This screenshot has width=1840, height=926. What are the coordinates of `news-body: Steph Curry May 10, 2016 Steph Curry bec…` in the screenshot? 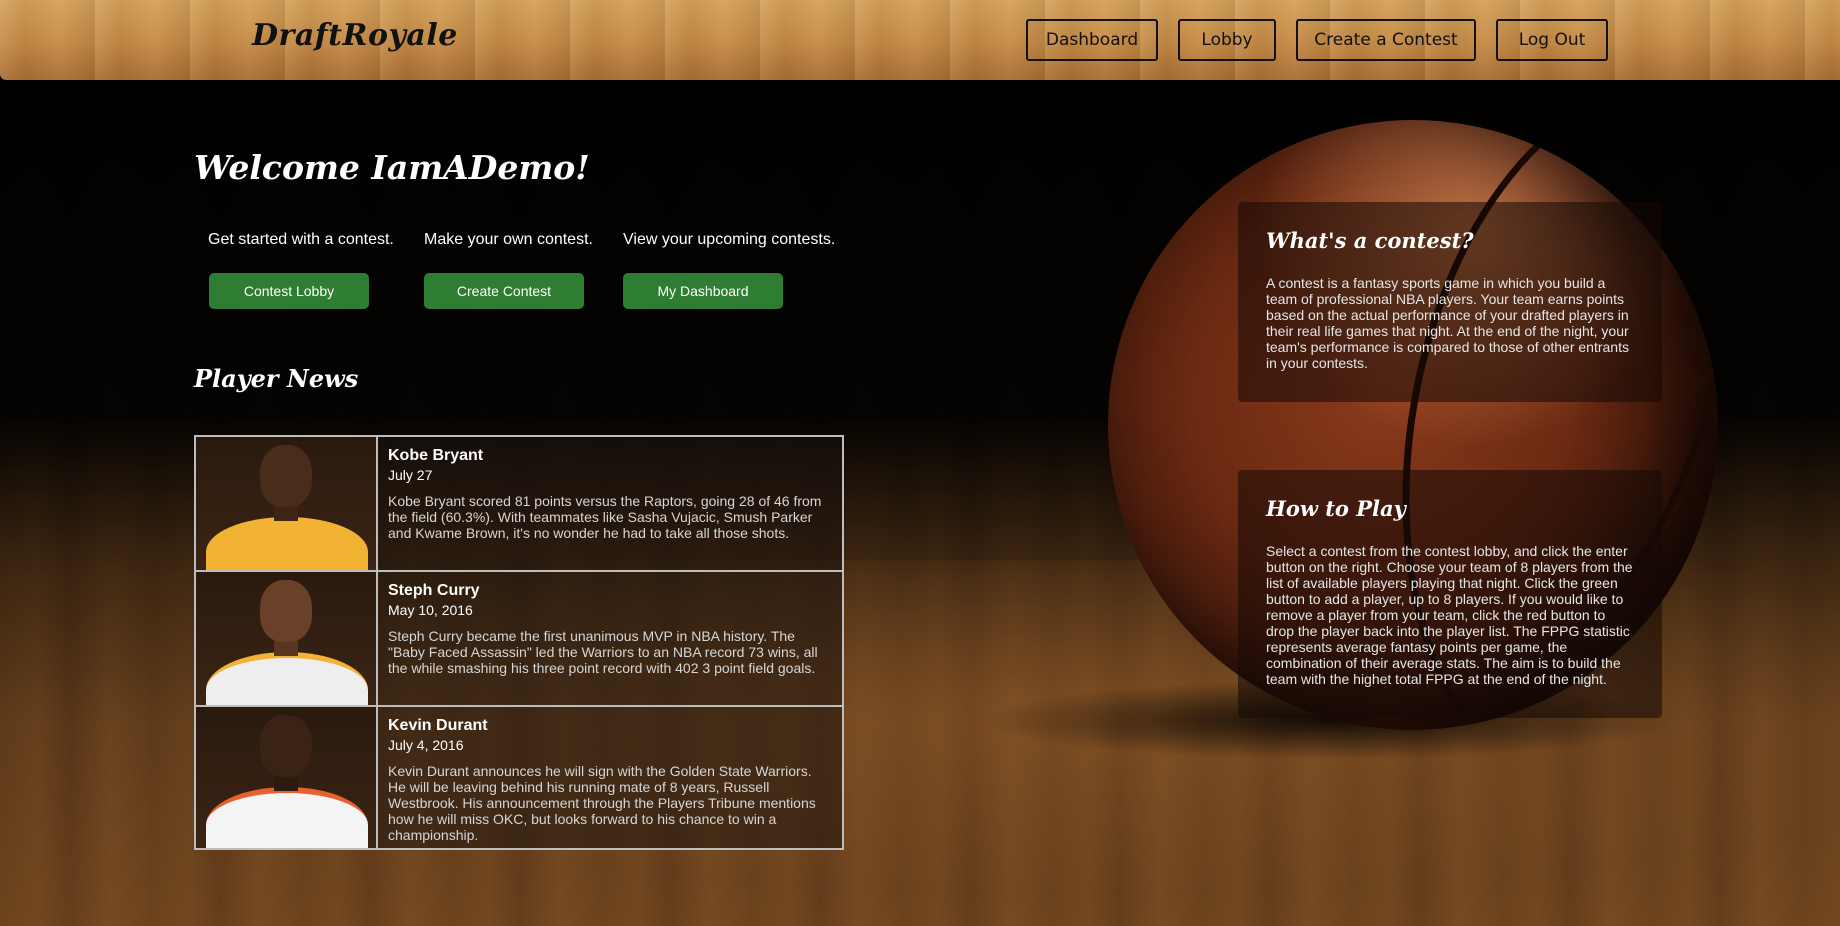 It's located at (610, 638).